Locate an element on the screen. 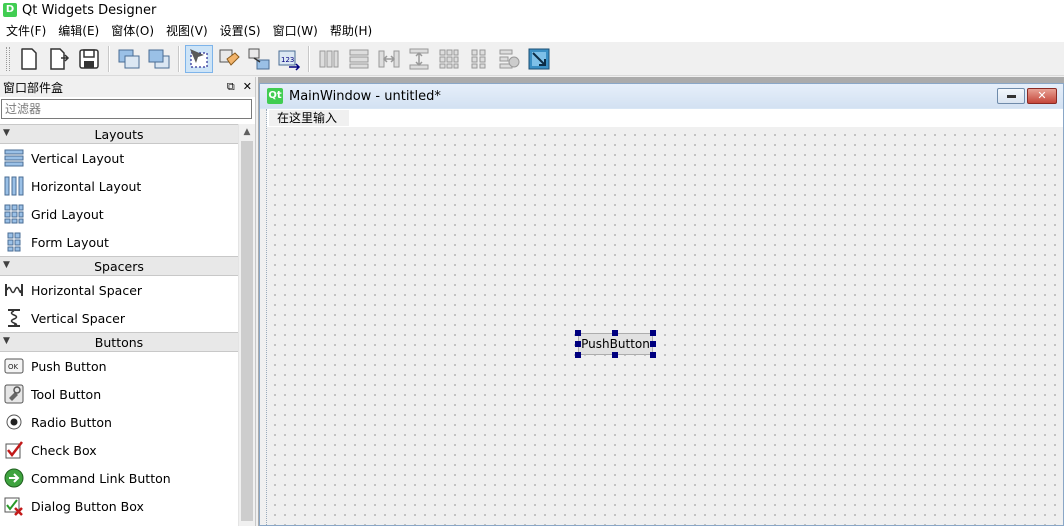  horizontal-spacer-icon is located at coordinates (14, 290).